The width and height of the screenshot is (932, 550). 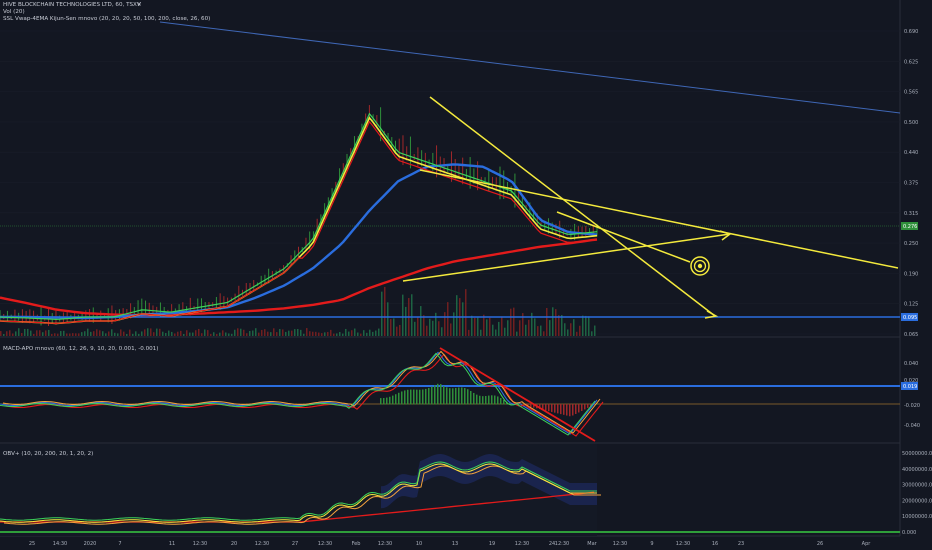 I want to click on obv-tick-label: 40000000.000, so click(x=917, y=470).